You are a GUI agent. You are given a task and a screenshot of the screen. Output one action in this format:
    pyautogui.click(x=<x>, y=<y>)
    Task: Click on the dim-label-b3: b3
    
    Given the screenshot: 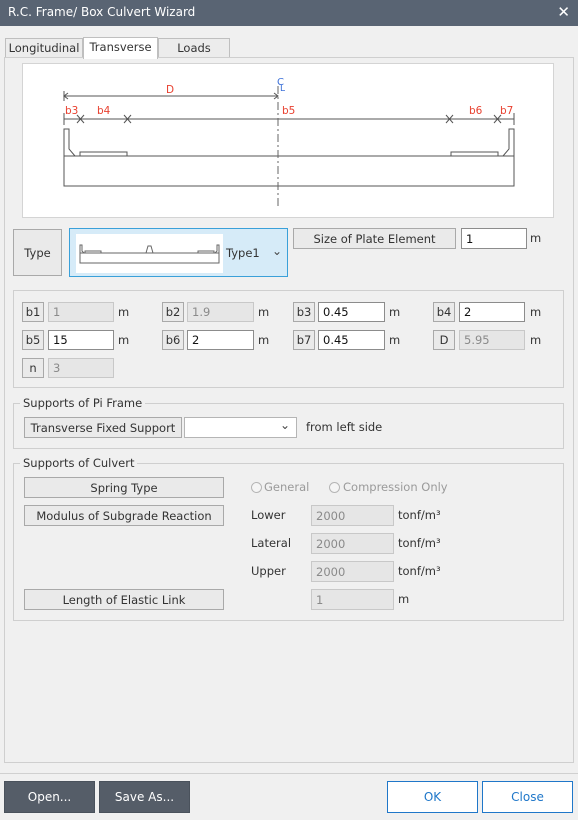 What is the action you would take?
    pyautogui.click(x=71, y=111)
    